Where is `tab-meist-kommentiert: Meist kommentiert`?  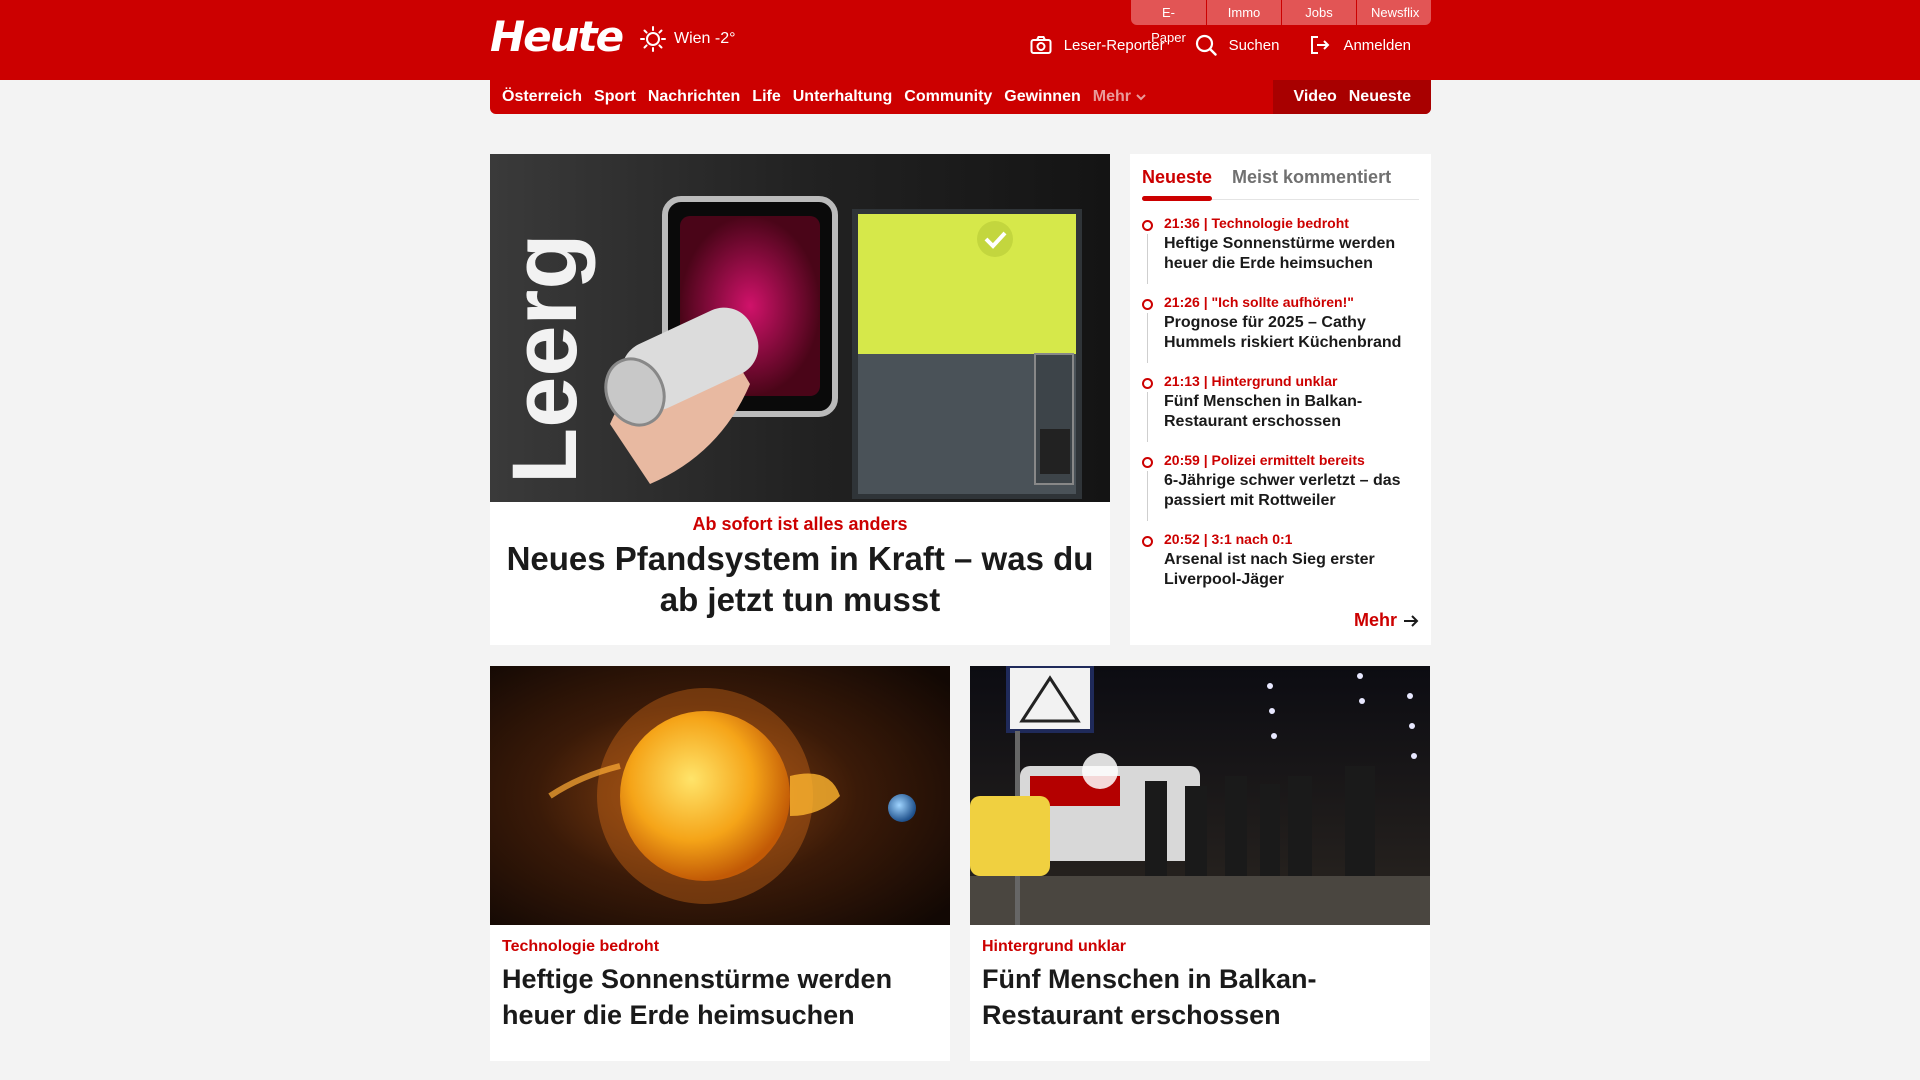
tab-meist-kommentiert: Meist kommentiert is located at coordinates (1311, 177).